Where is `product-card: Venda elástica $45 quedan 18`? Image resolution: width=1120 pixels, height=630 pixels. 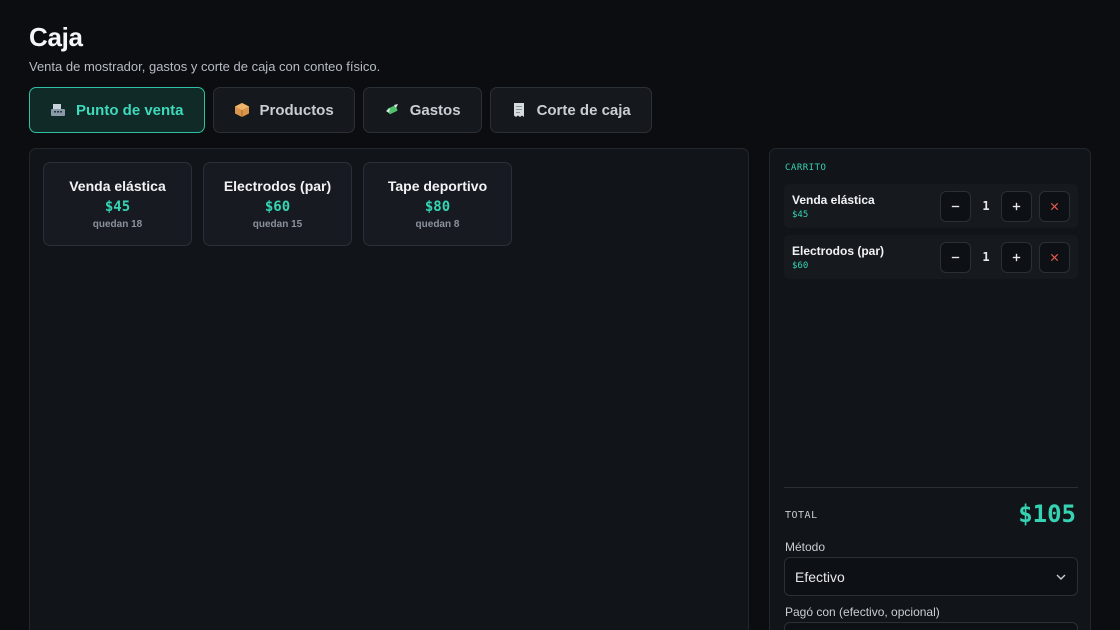 product-card: Venda elástica $45 quedan 18 is located at coordinates (117, 204).